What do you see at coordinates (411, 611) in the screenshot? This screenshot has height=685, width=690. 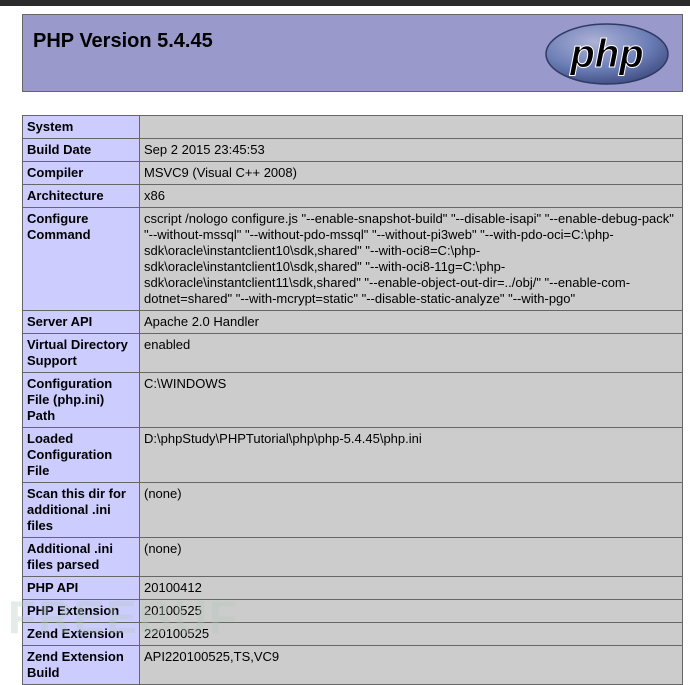 I see `row-value: 20100525` at bounding box center [411, 611].